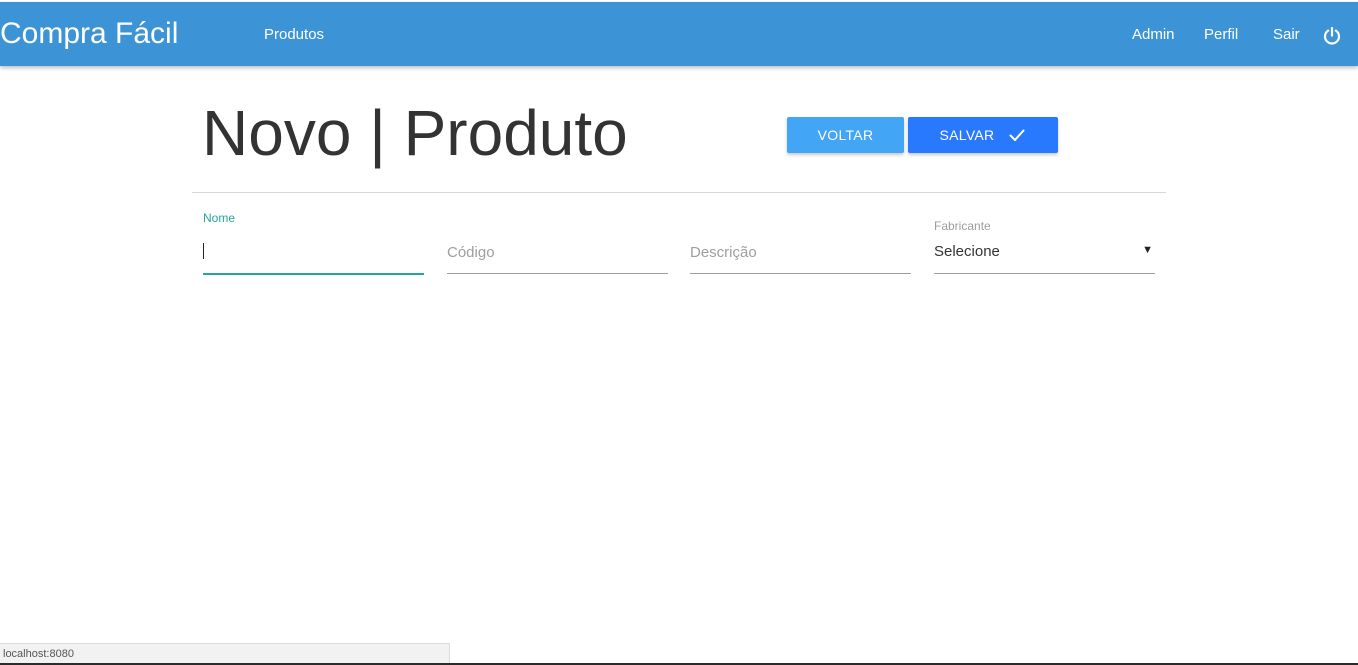  Describe the element at coordinates (1332, 36) in the screenshot. I see `power-icon` at that location.